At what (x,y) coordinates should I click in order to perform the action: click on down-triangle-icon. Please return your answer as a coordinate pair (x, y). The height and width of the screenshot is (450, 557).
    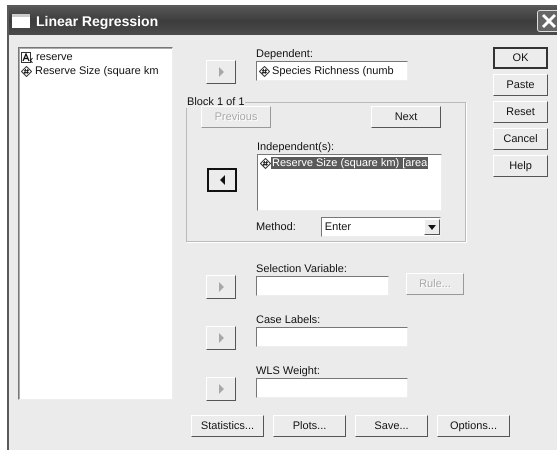
    Looking at the image, I should click on (432, 227).